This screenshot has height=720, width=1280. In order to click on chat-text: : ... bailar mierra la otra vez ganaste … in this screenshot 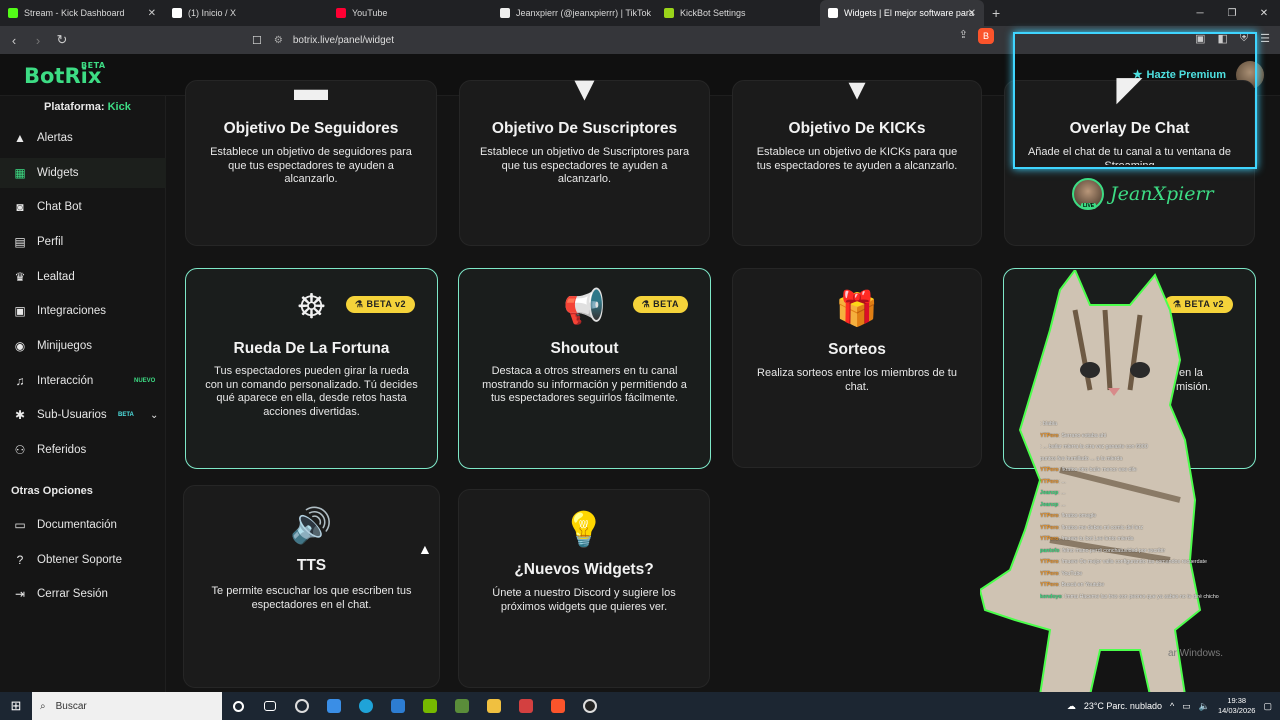, I will do `click(1094, 447)`.